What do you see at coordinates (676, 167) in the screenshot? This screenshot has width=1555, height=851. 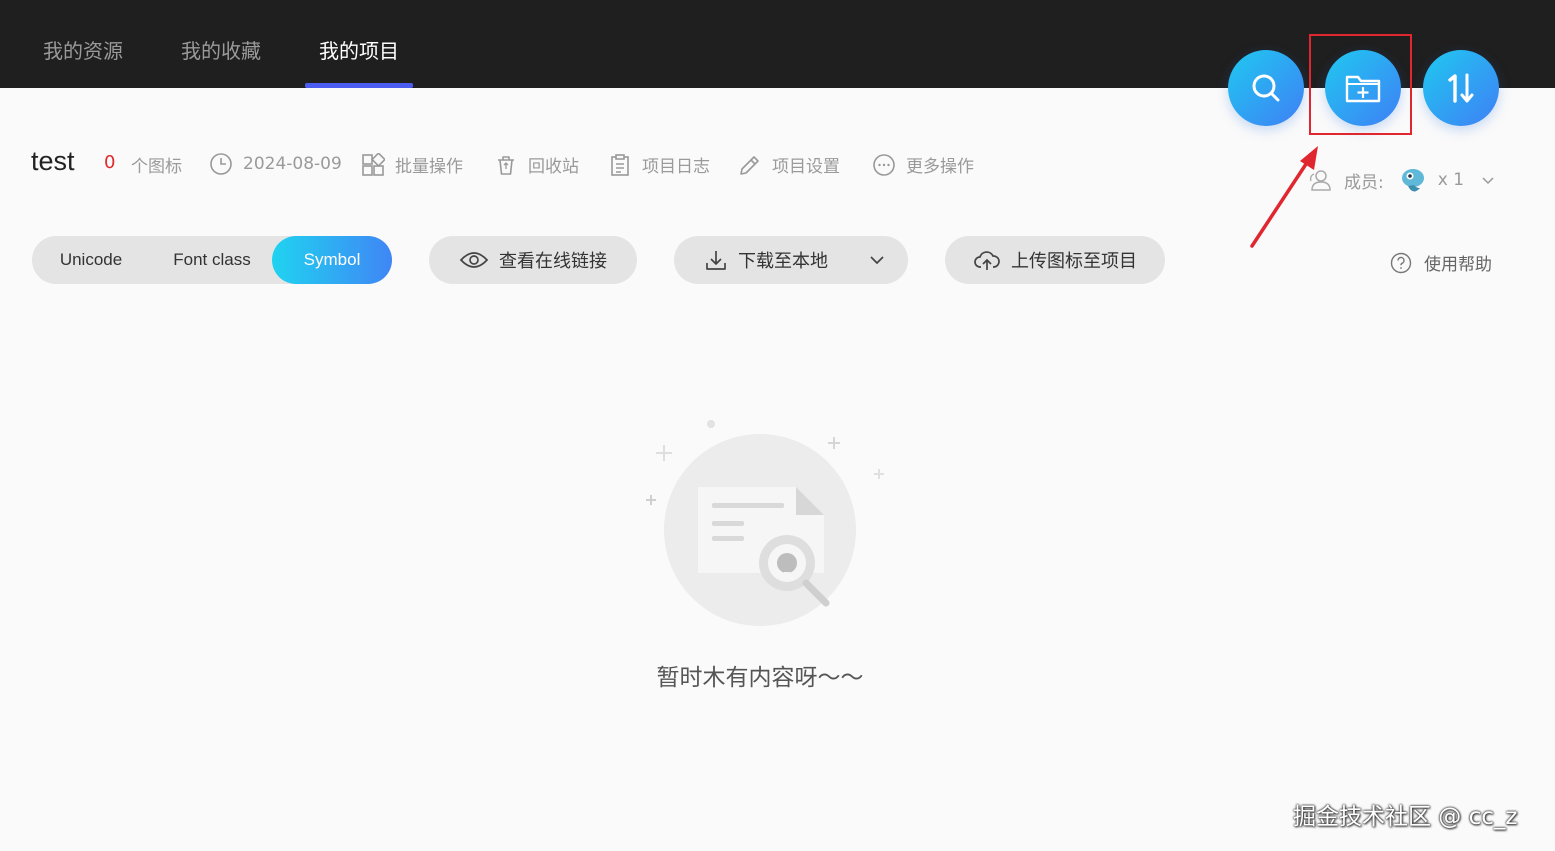 I see `project-log-label: 项目日志` at bounding box center [676, 167].